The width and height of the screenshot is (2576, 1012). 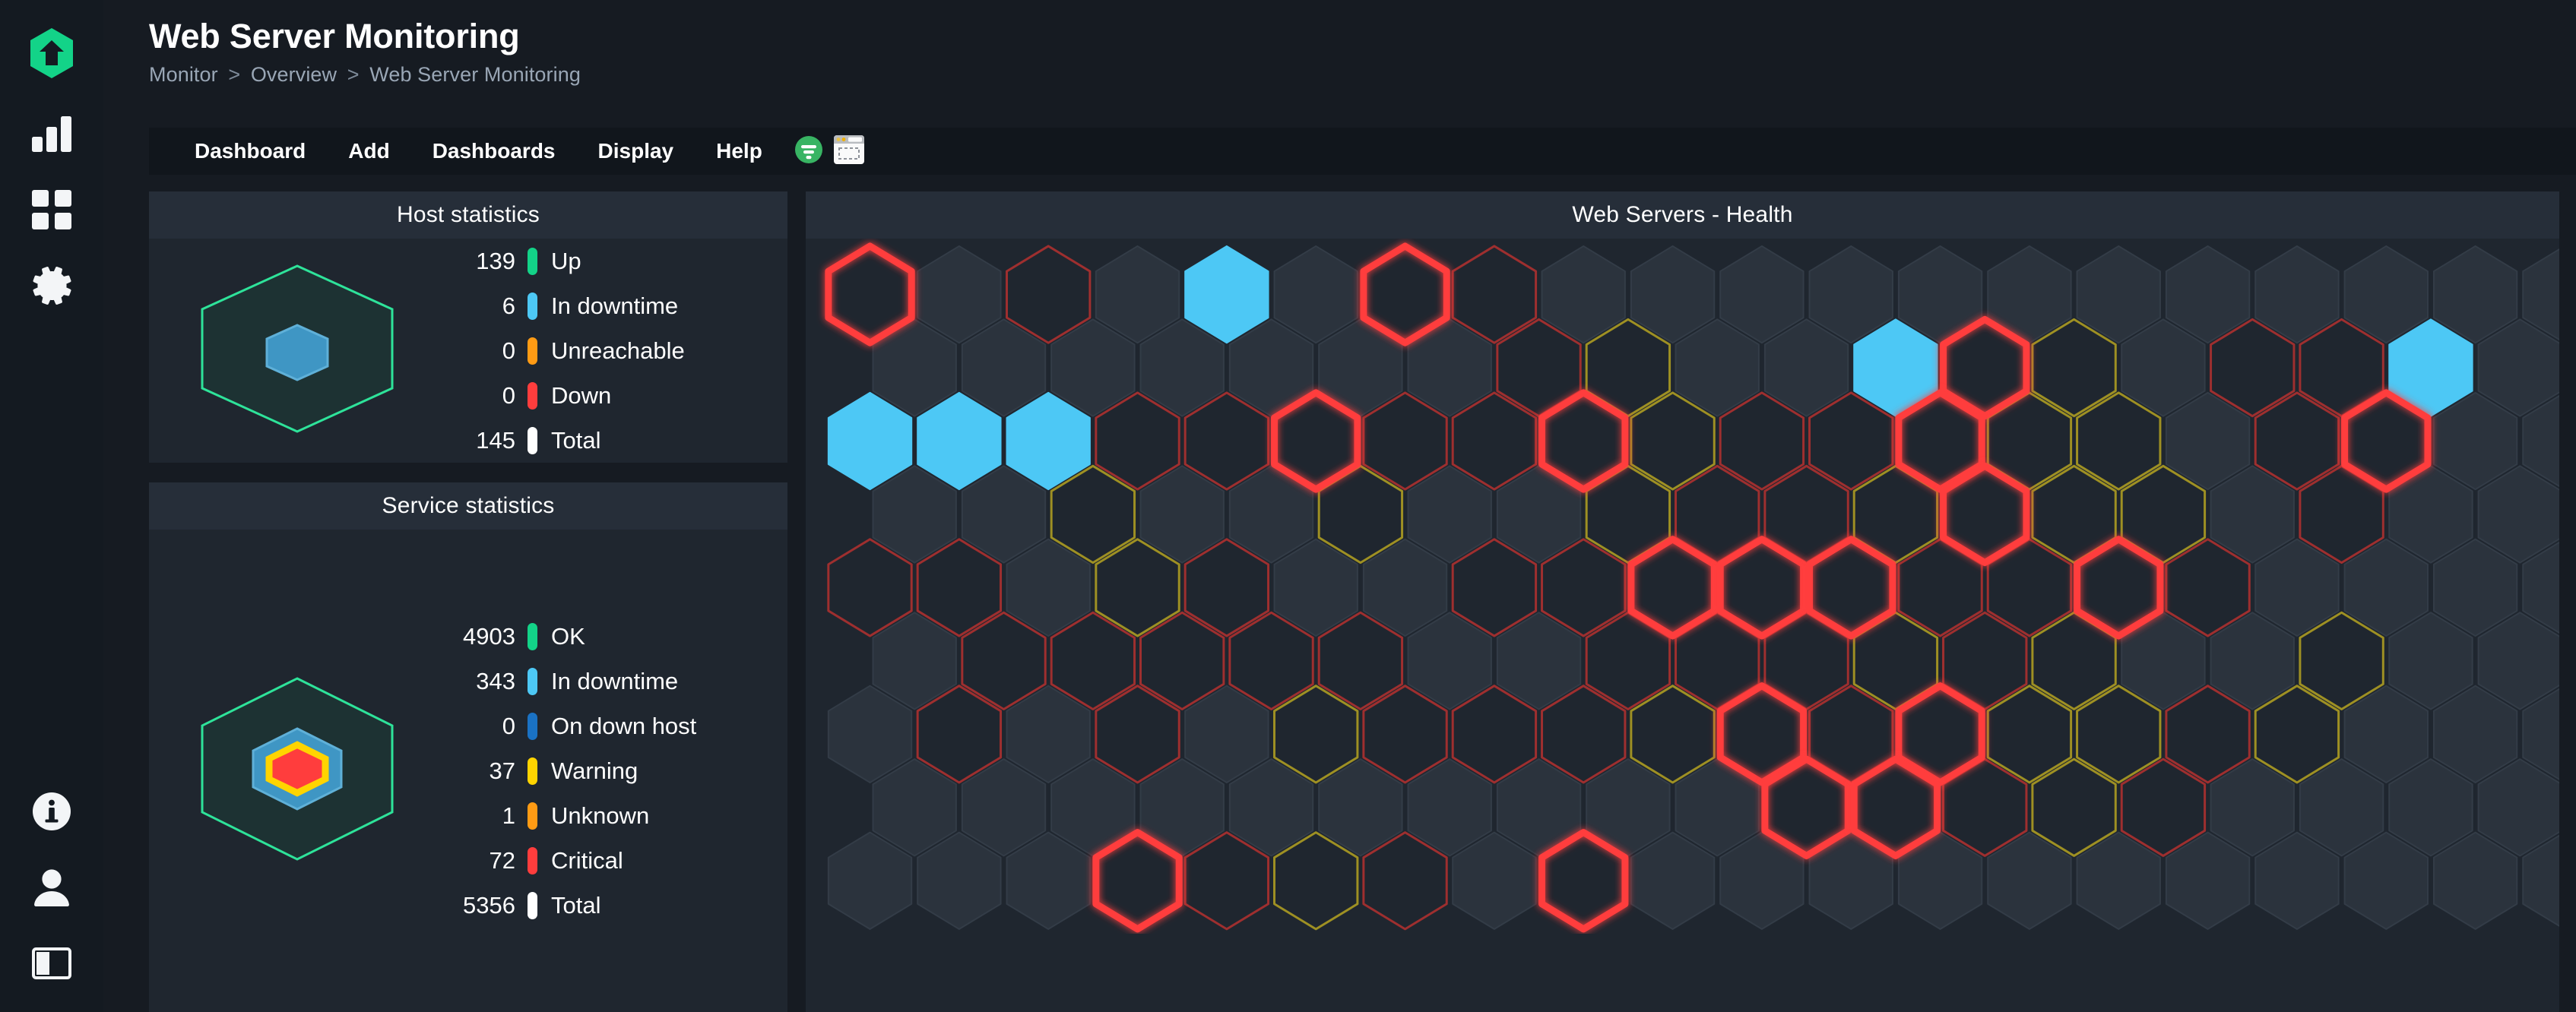 I want to click on service-stat-value: 5356, so click(x=489, y=905).